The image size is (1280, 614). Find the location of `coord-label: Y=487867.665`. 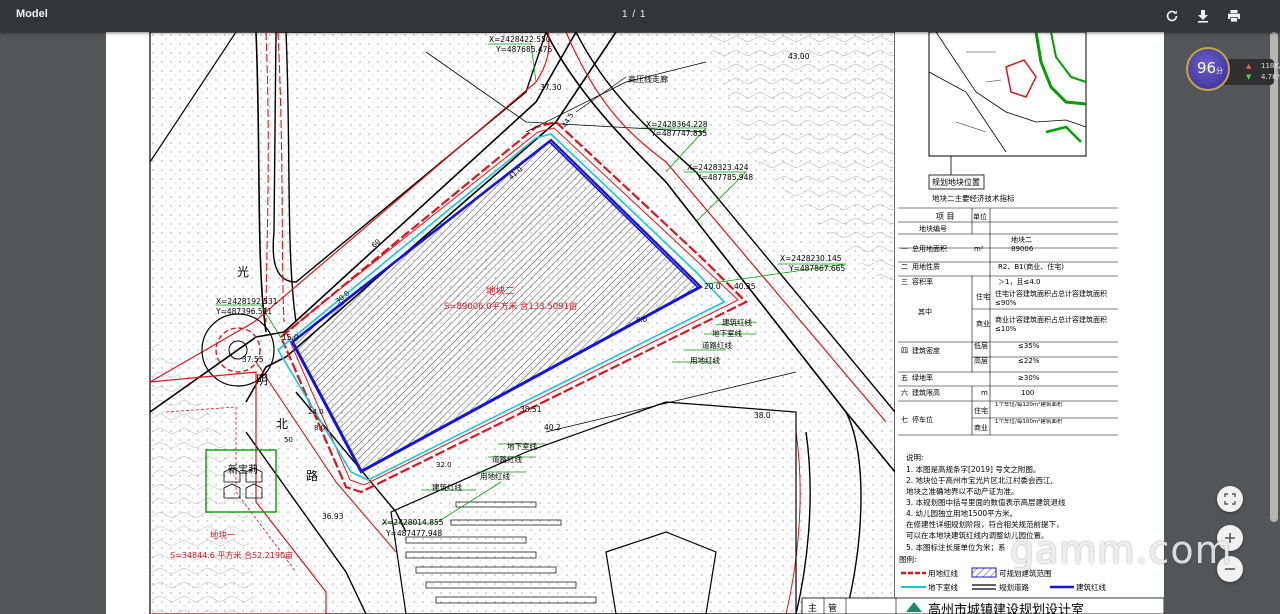

coord-label: Y=487867.665 is located at coordinates (816, 268).